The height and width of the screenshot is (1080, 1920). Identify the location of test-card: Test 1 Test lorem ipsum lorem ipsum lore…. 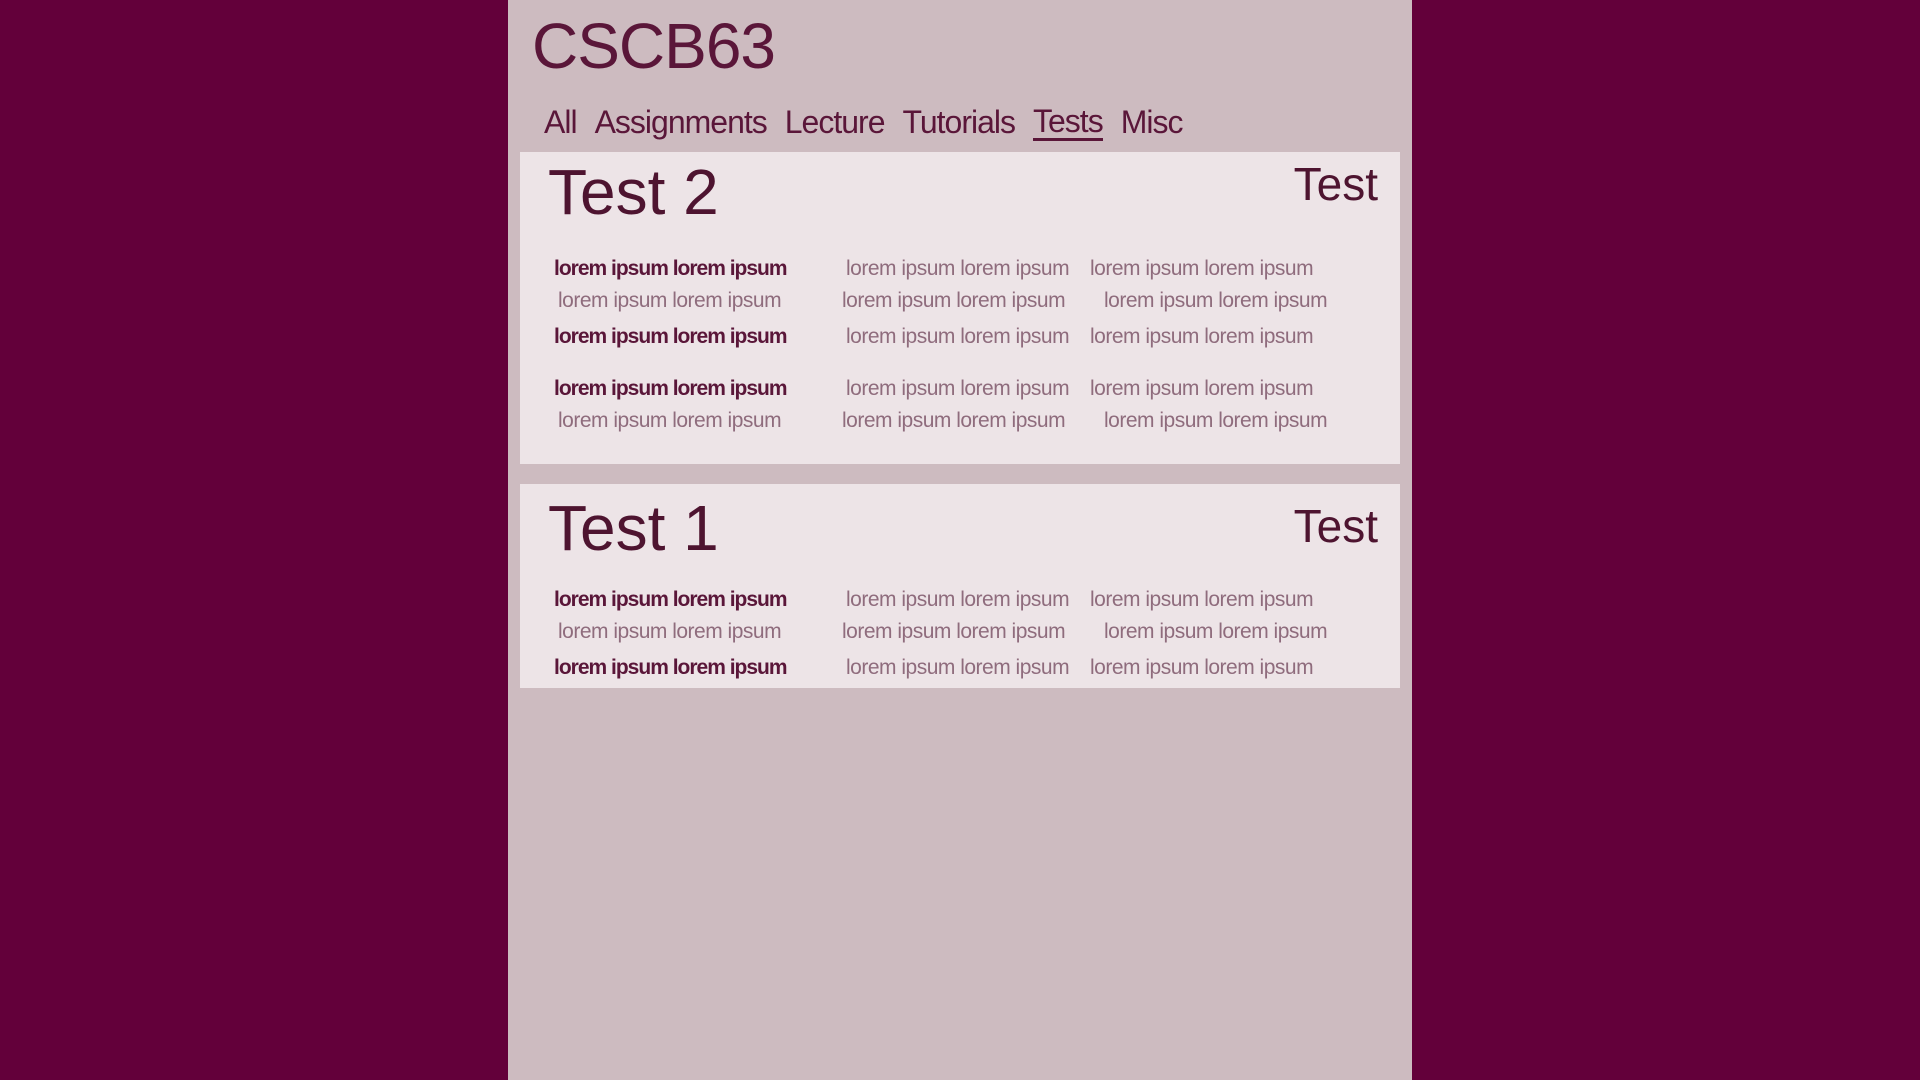
(960, 586).